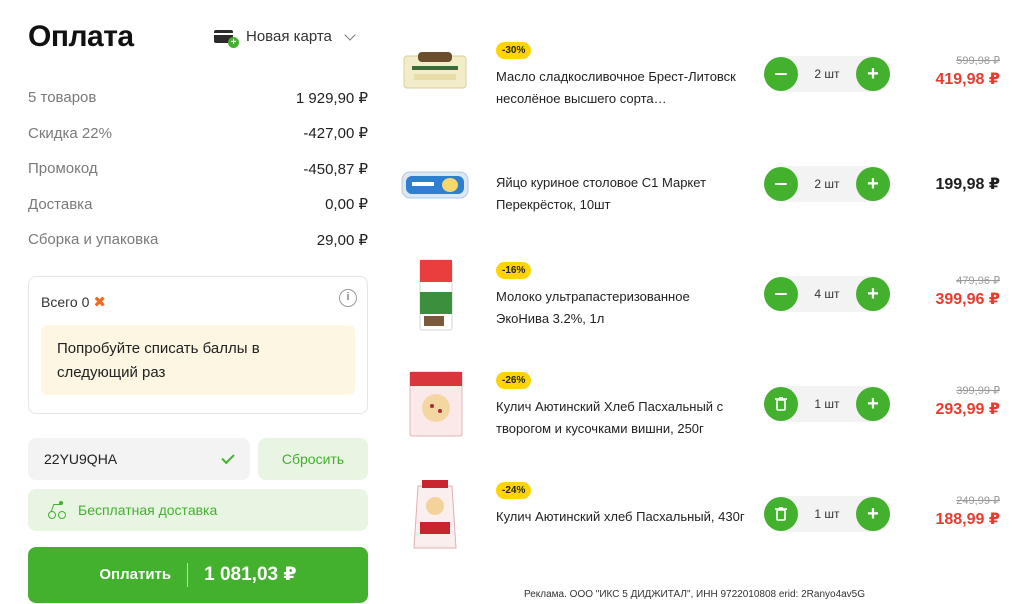 Image resolution: width=1024 pixels, height=604 pixels. I want to click on item-prices: 599,98 ₽ 419,98 ₽, so click(967, 71).